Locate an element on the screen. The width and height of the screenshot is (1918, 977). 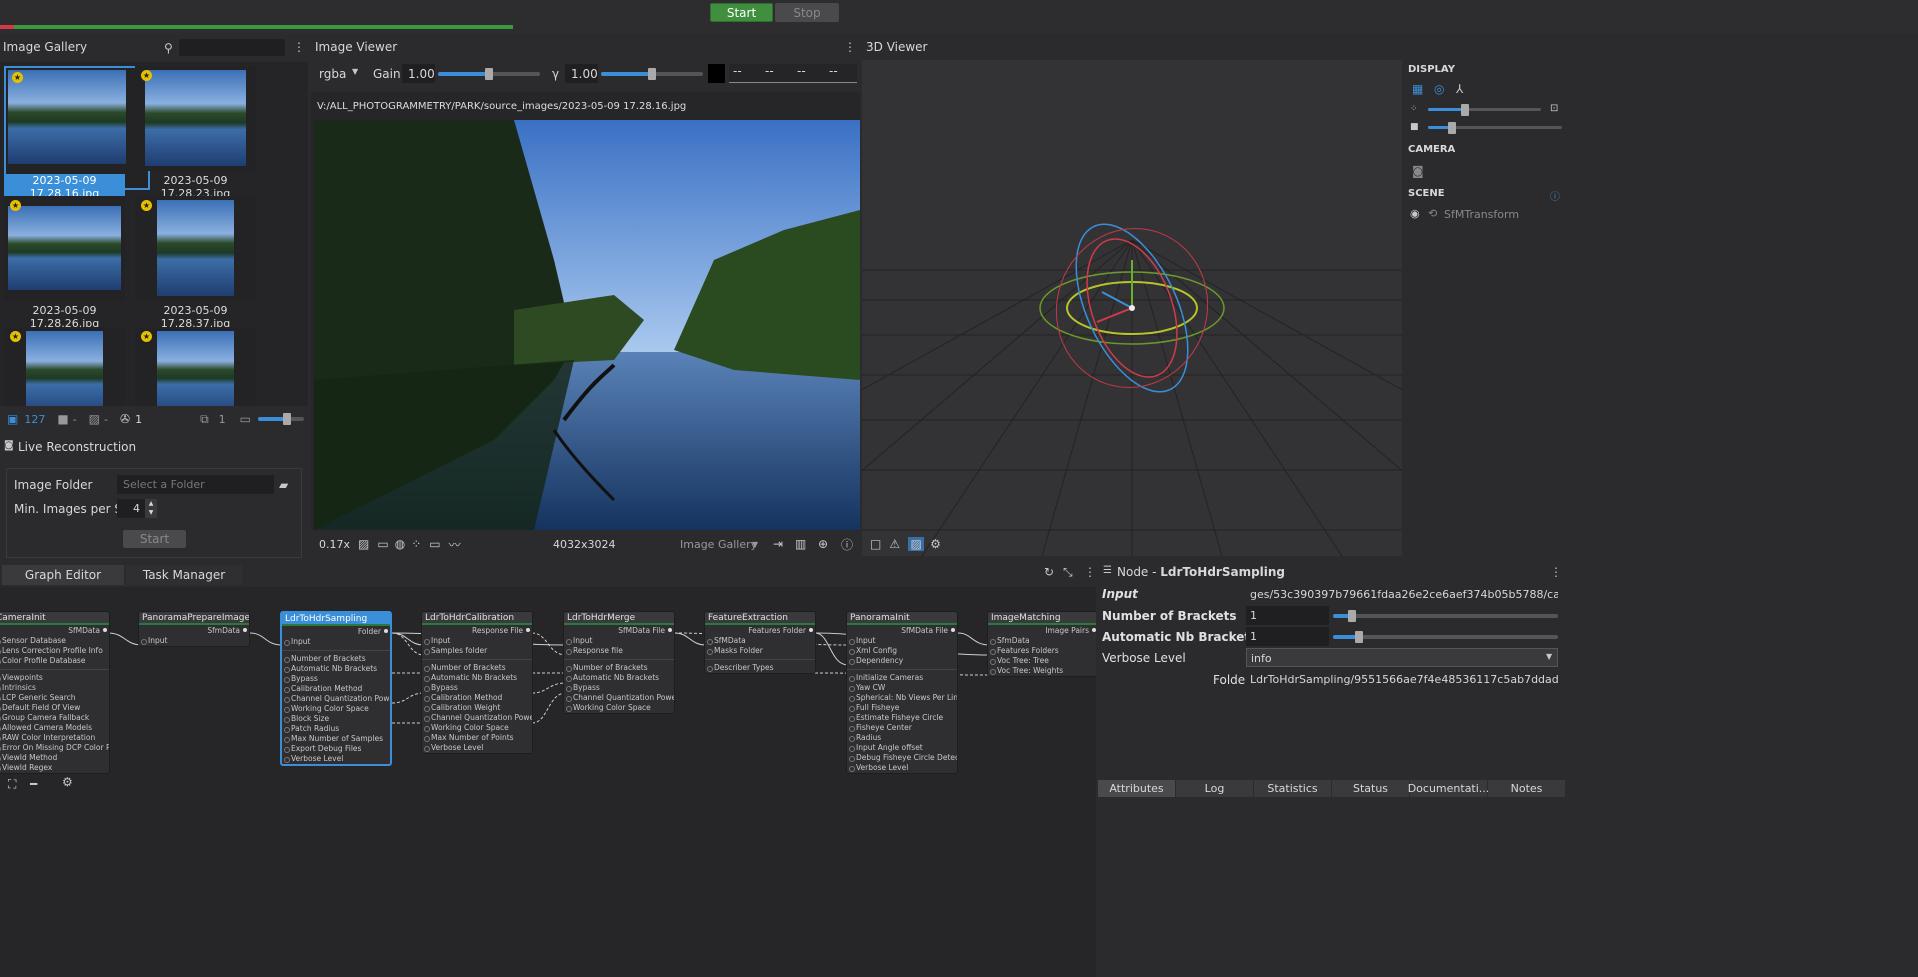
node-param: Spherical: Nb Views Per Line is located at coordinates (902, 698).